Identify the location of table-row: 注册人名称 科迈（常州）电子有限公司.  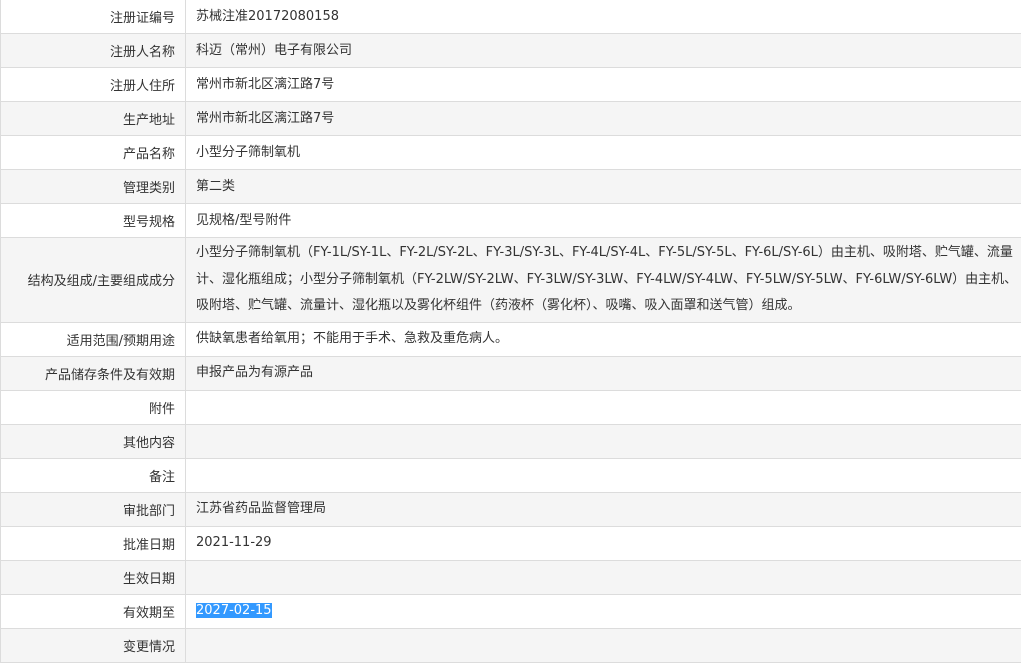
(510, 50).